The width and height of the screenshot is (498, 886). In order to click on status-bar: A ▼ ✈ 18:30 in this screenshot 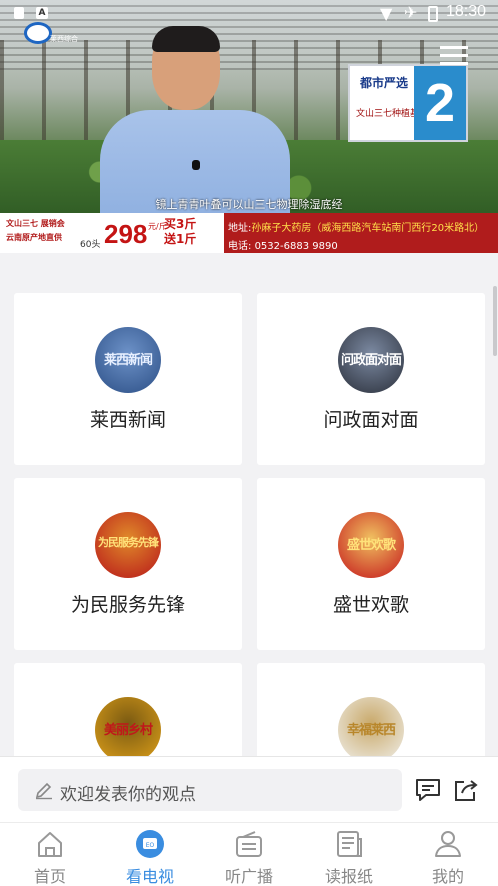, I will do `click(249, 13)`.